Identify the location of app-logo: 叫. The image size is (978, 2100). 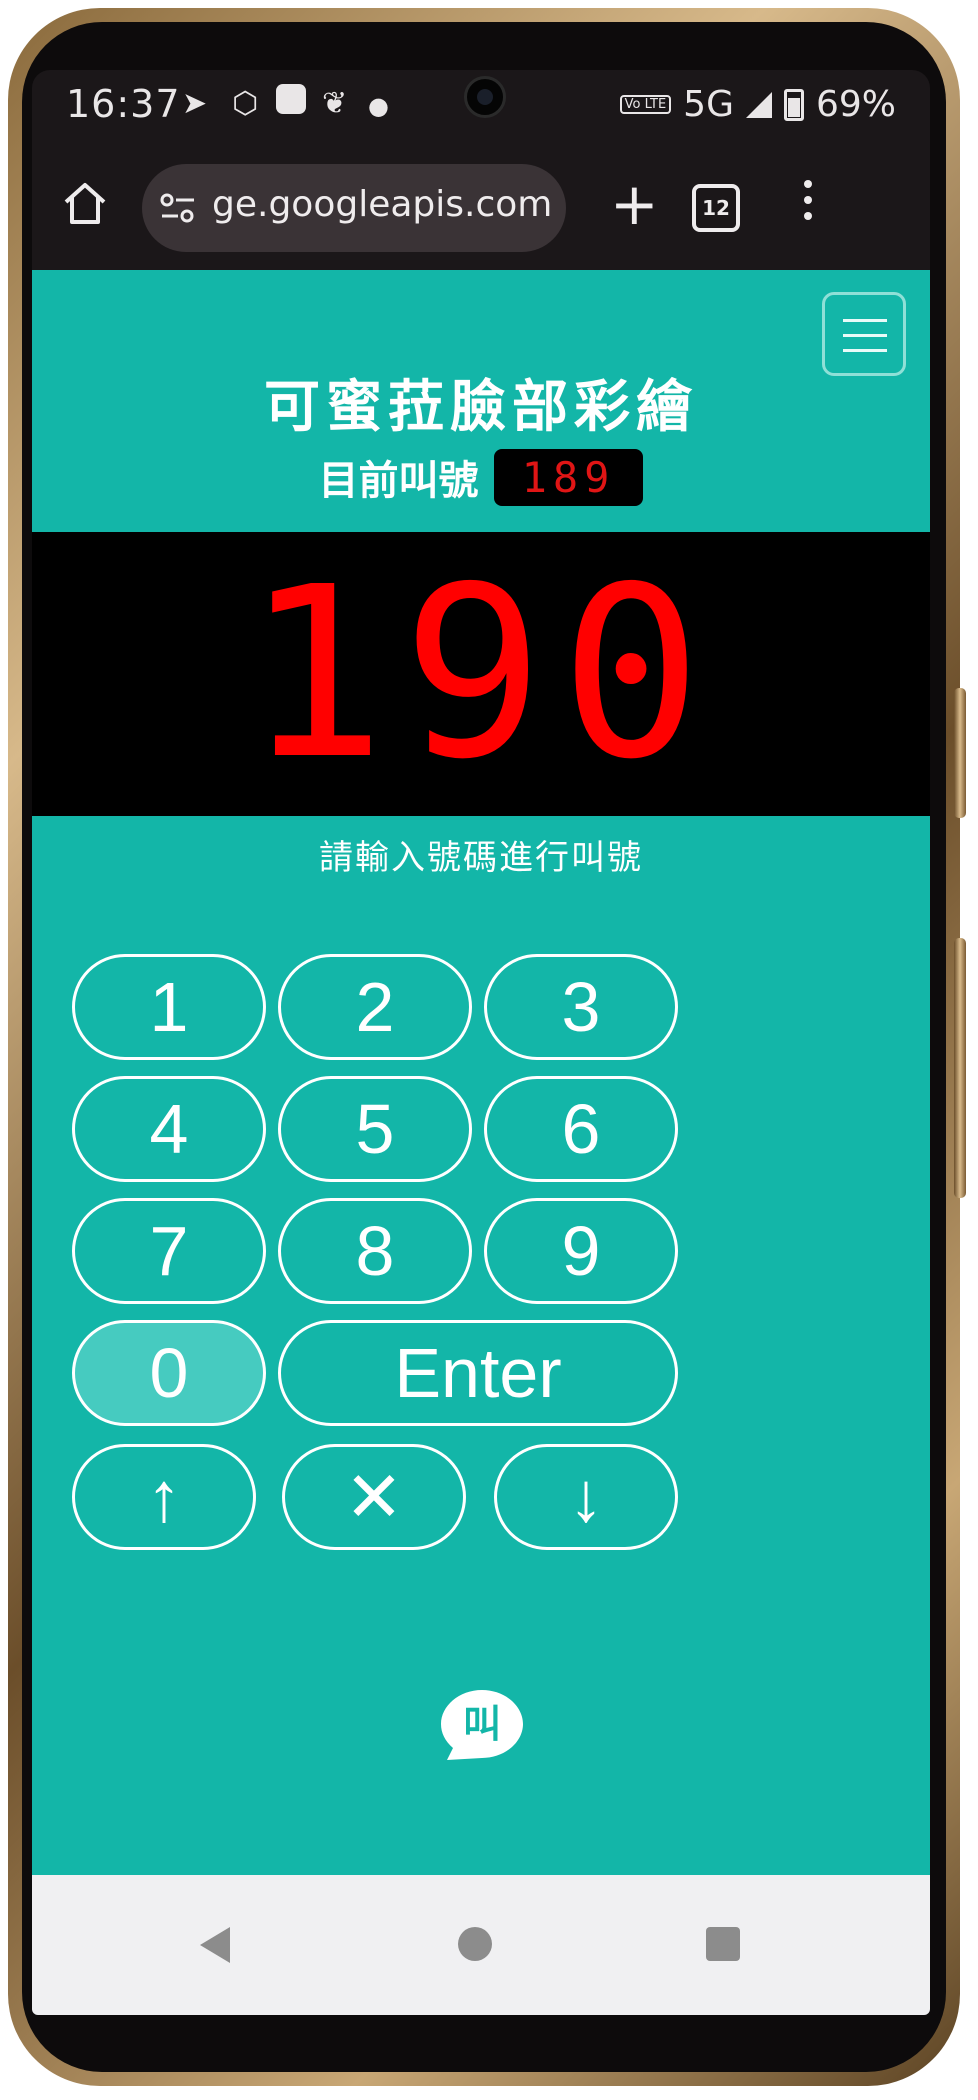
(482, 1725).